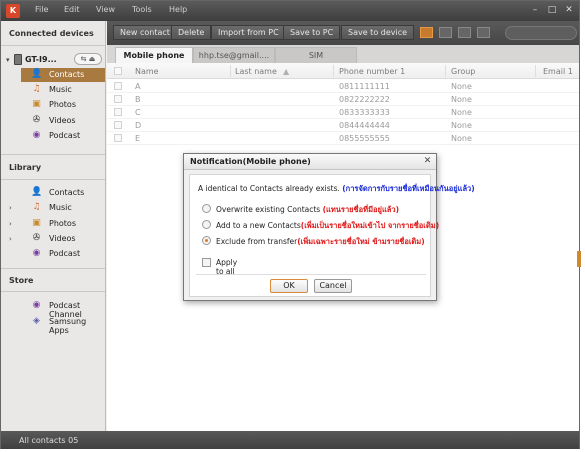 This screenshot has height=452, width=585. I want to click on device-row: ▾ GT-I9... ⇆ ⏏, so click(54, 60).